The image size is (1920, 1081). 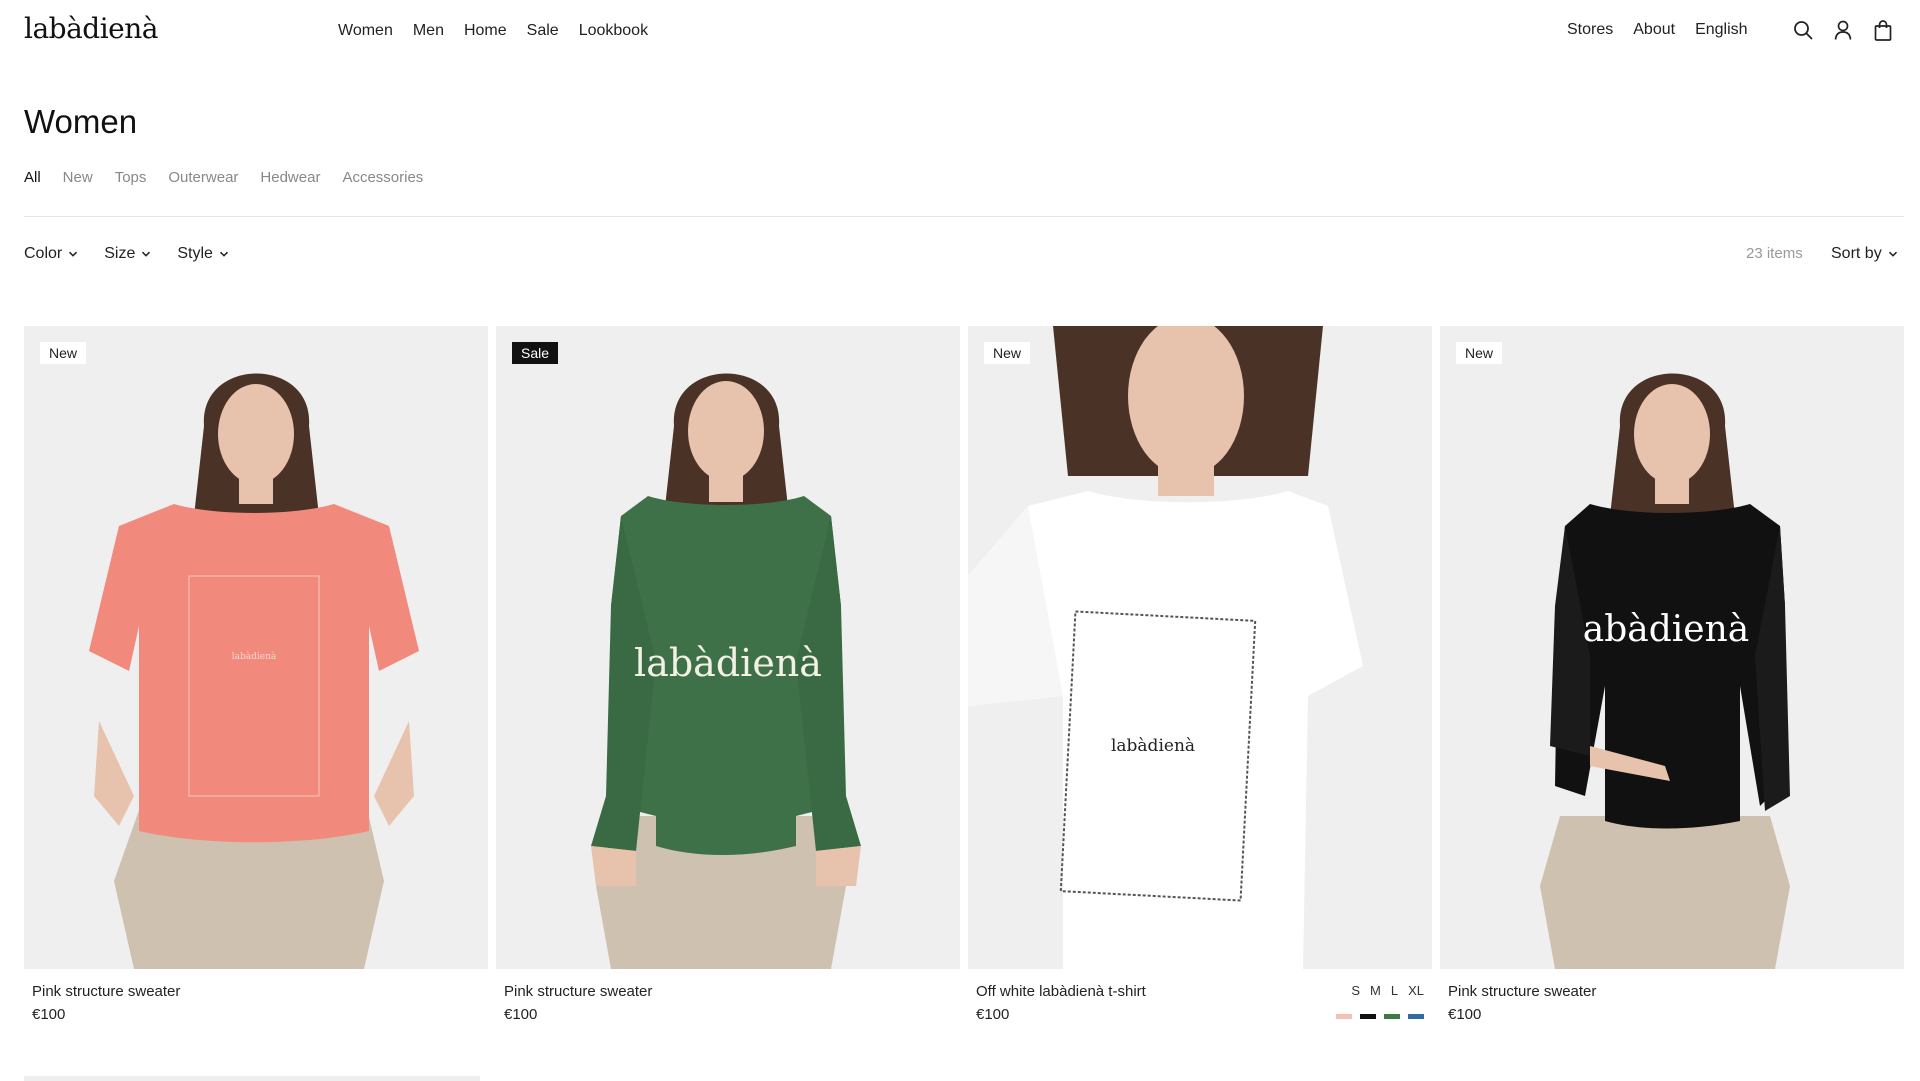 I want to click on search-icon, so click(x=1803, y=30).